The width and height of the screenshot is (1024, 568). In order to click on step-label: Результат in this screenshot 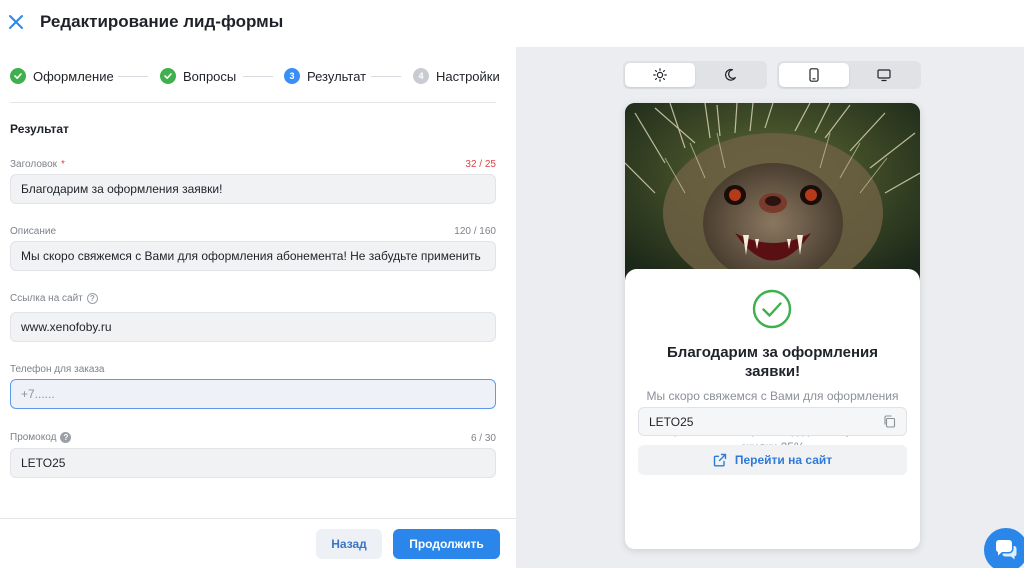, I will do `click(337, 76)`.